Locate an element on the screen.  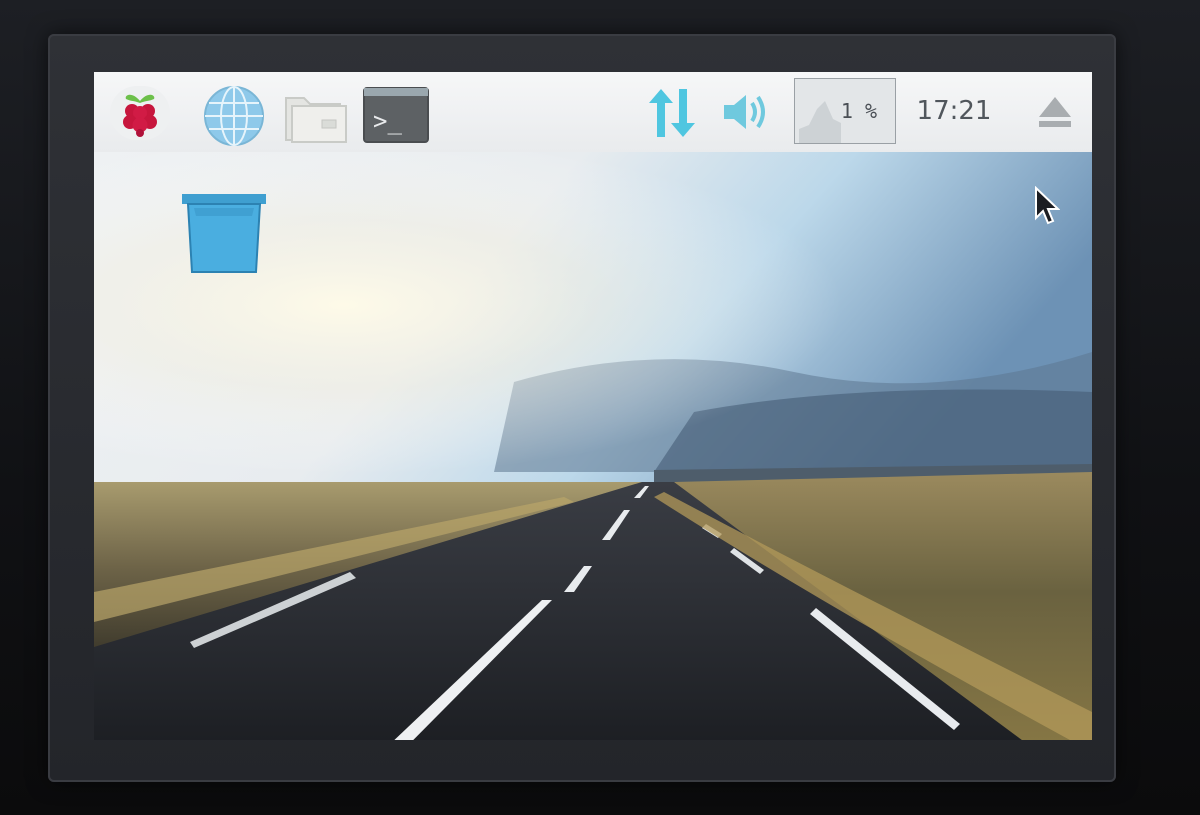
wastebasket-icon is located at coordinates (224, 233).